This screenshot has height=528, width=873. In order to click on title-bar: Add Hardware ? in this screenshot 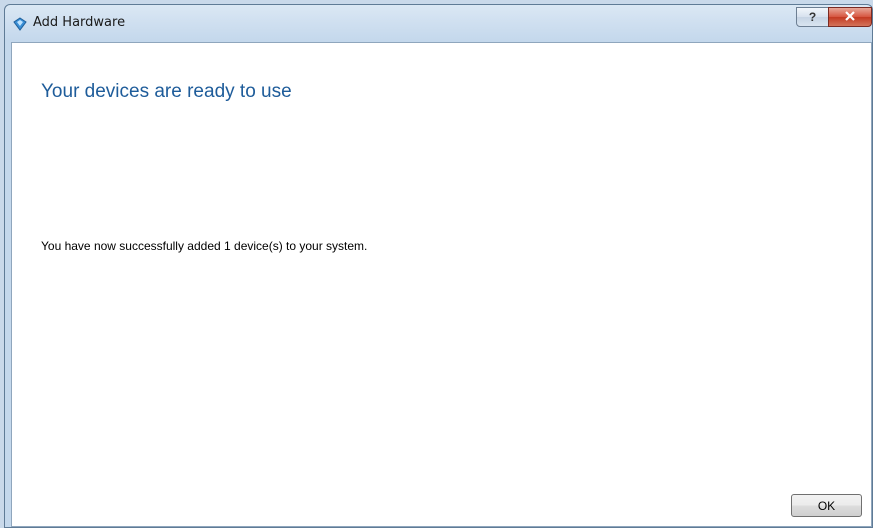, I will do `click(438, 23)`.